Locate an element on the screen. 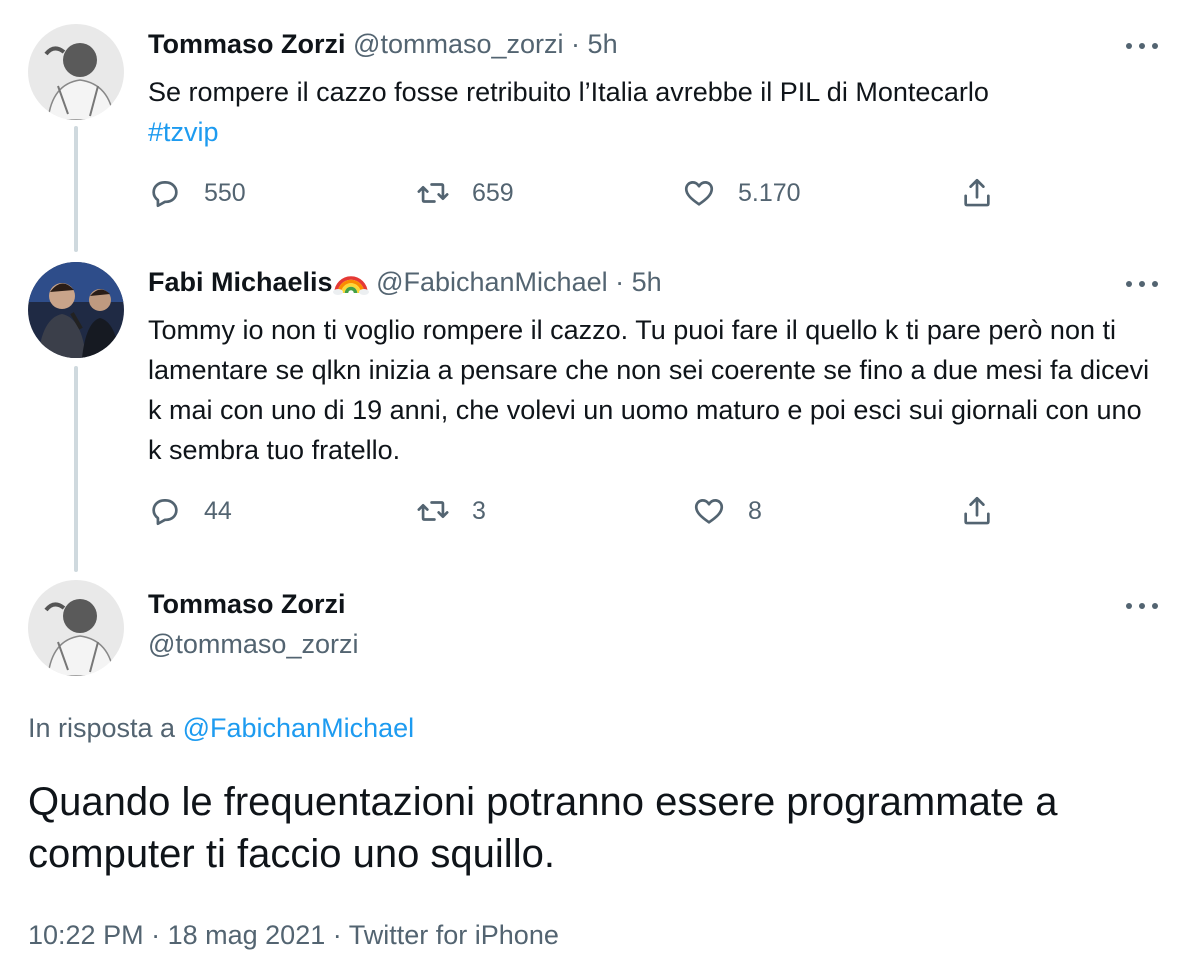  tweet-header: Fabi Michaelis @FabichanMichael · 5h is located at coordinates (405, 282).